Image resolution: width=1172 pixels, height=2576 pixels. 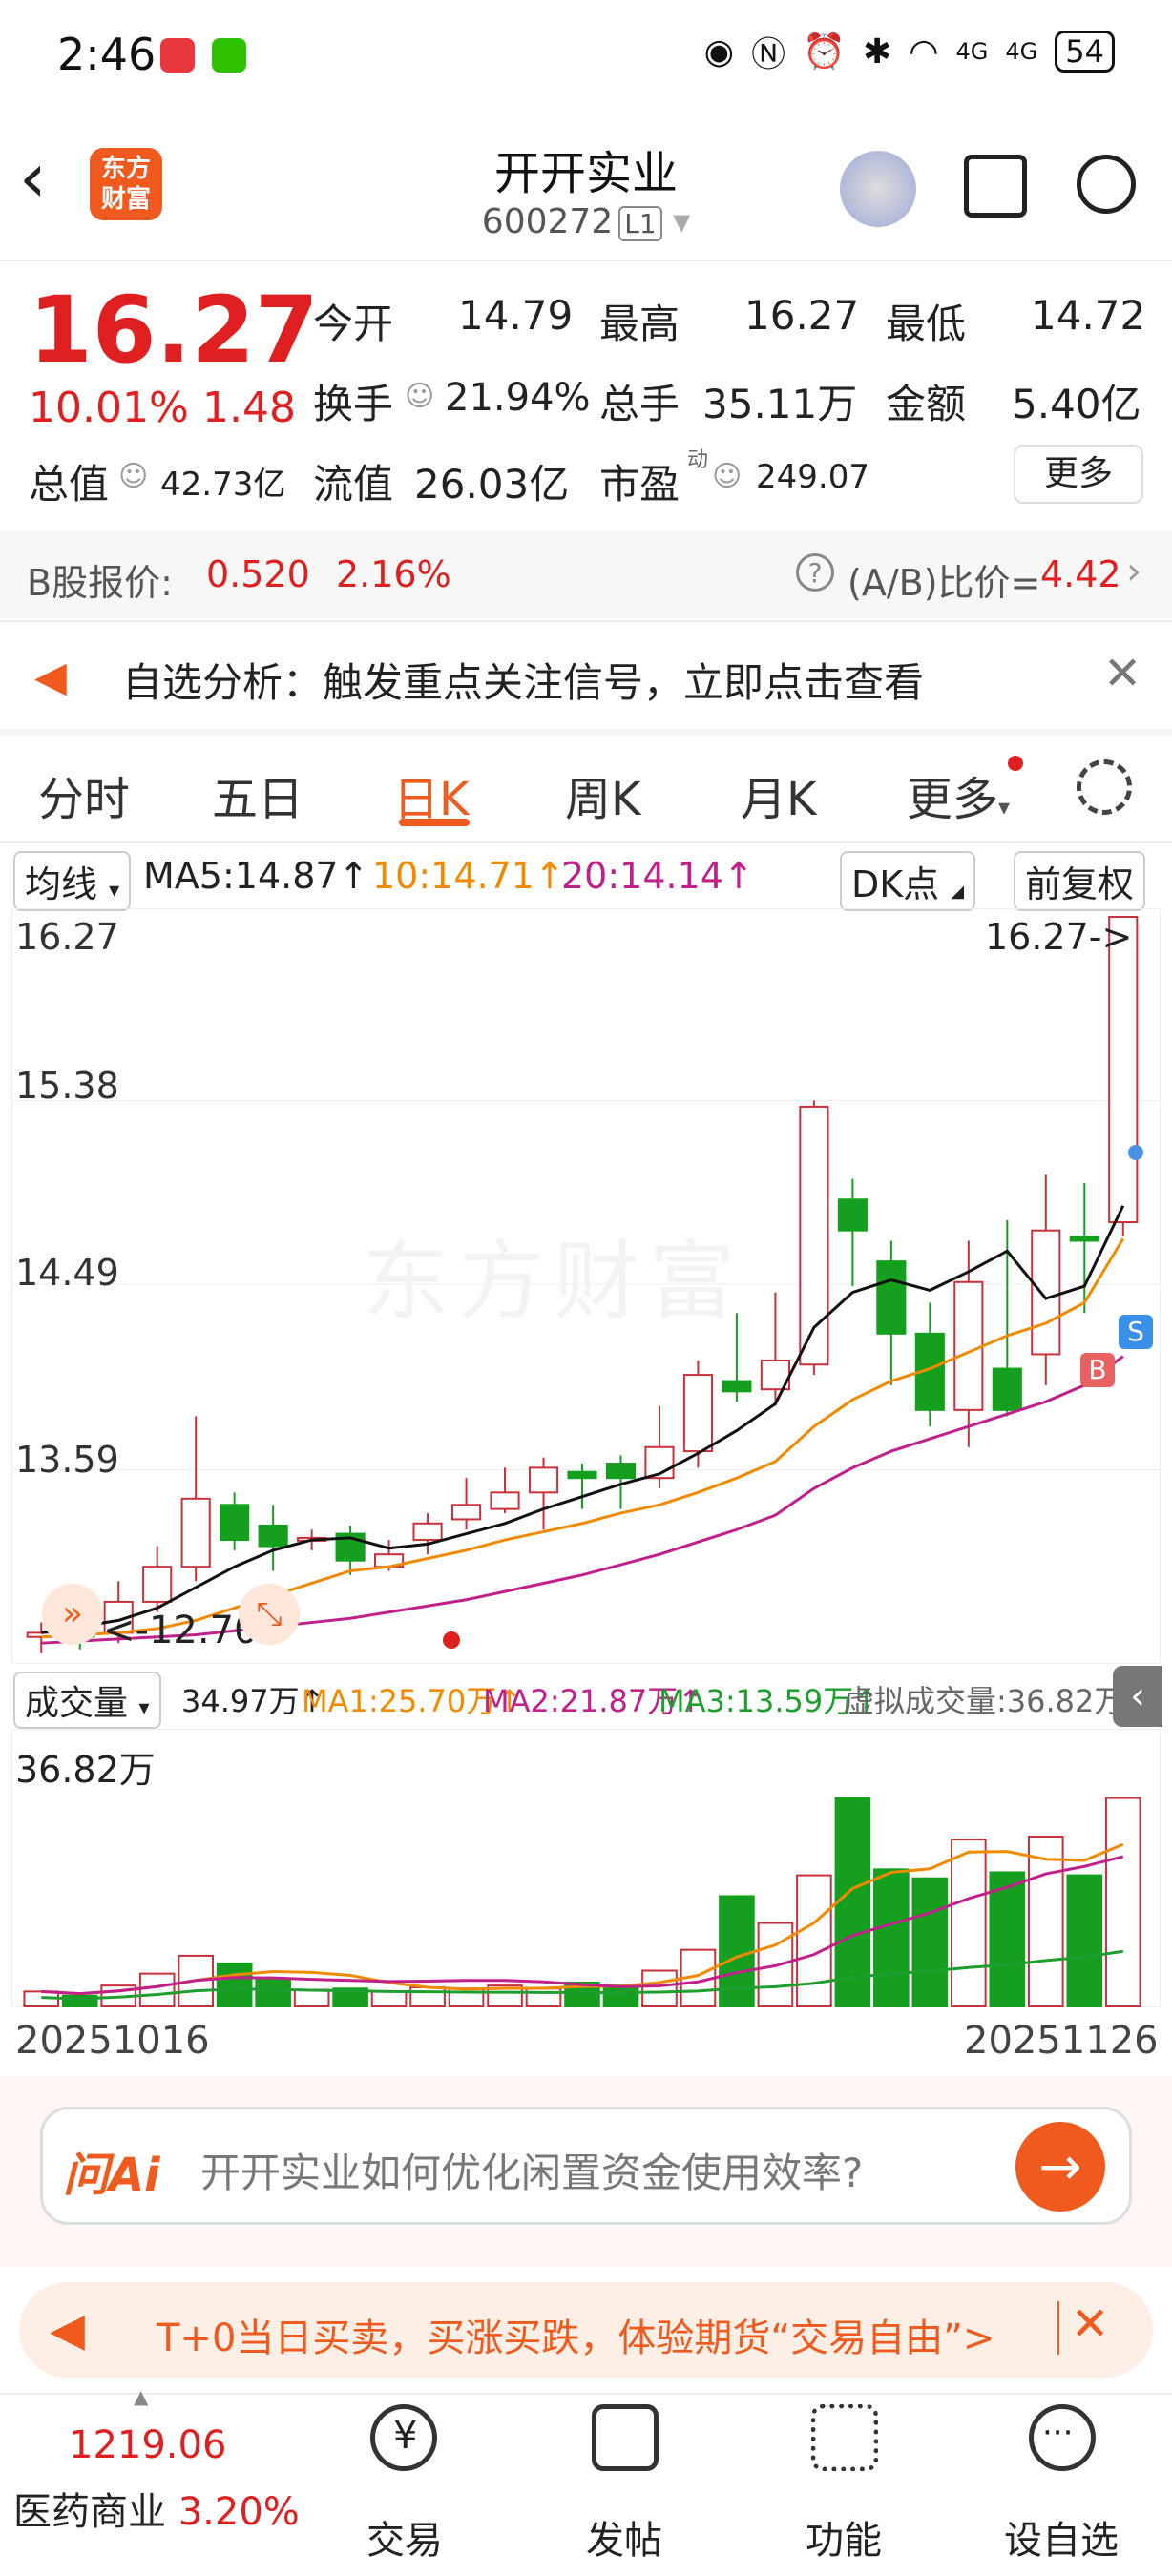 I want to click on chevron-right-icon: ›, so click(x=1133, y=571).